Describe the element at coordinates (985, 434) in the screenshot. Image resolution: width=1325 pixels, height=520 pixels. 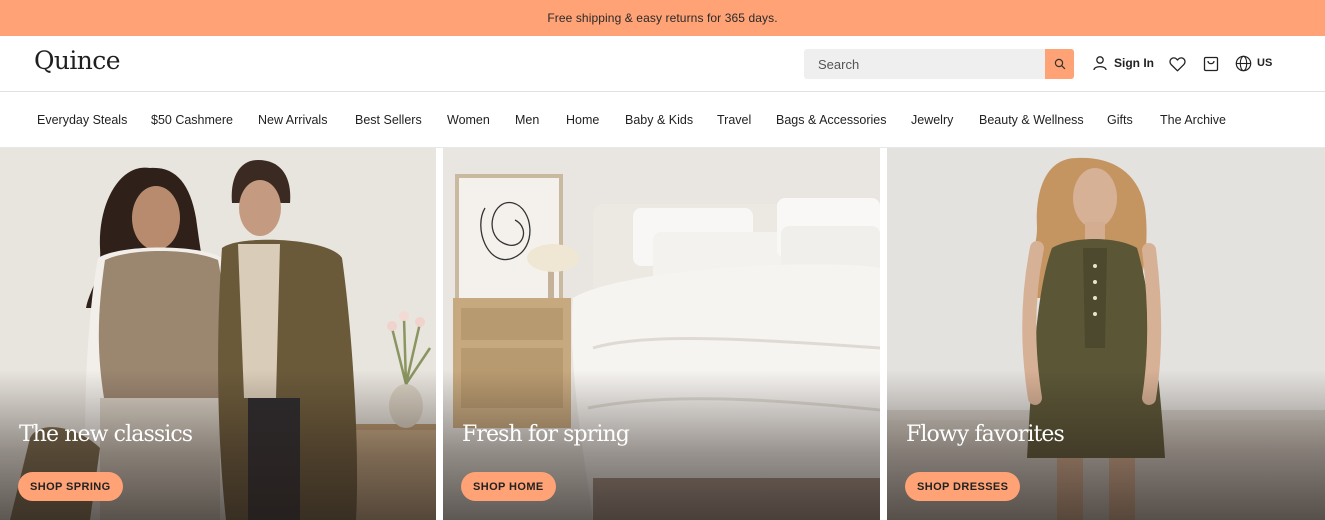
I see `tile-title: Flowy favorites` at that location.